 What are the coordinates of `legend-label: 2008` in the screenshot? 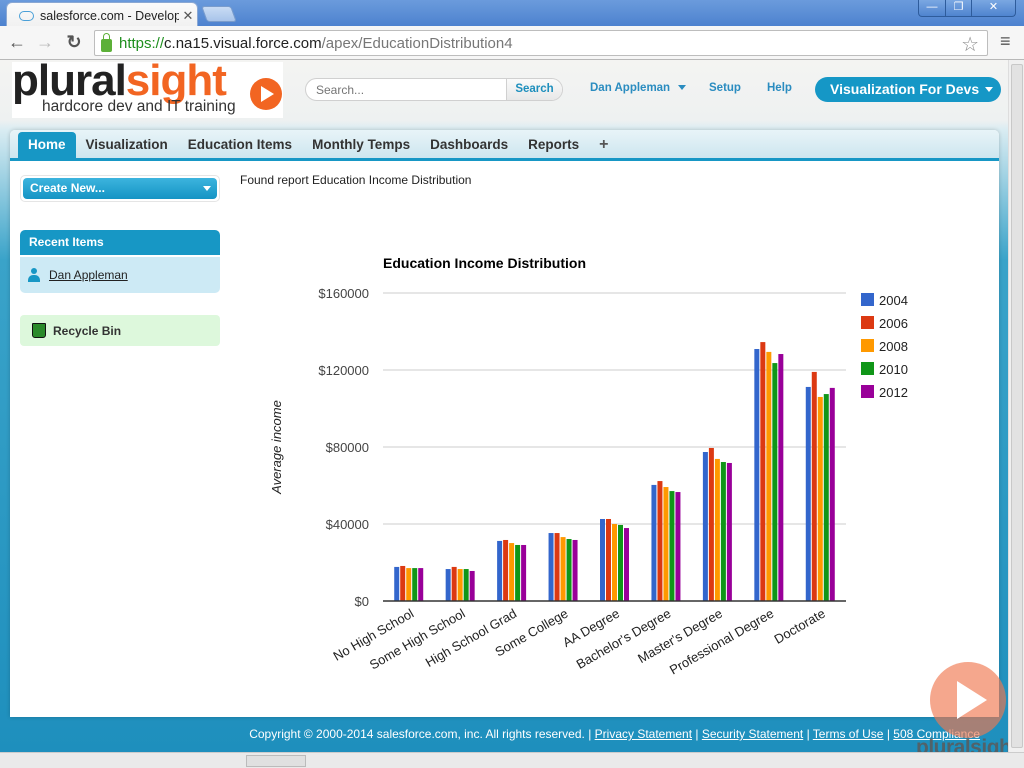 It's located at (893, 346).